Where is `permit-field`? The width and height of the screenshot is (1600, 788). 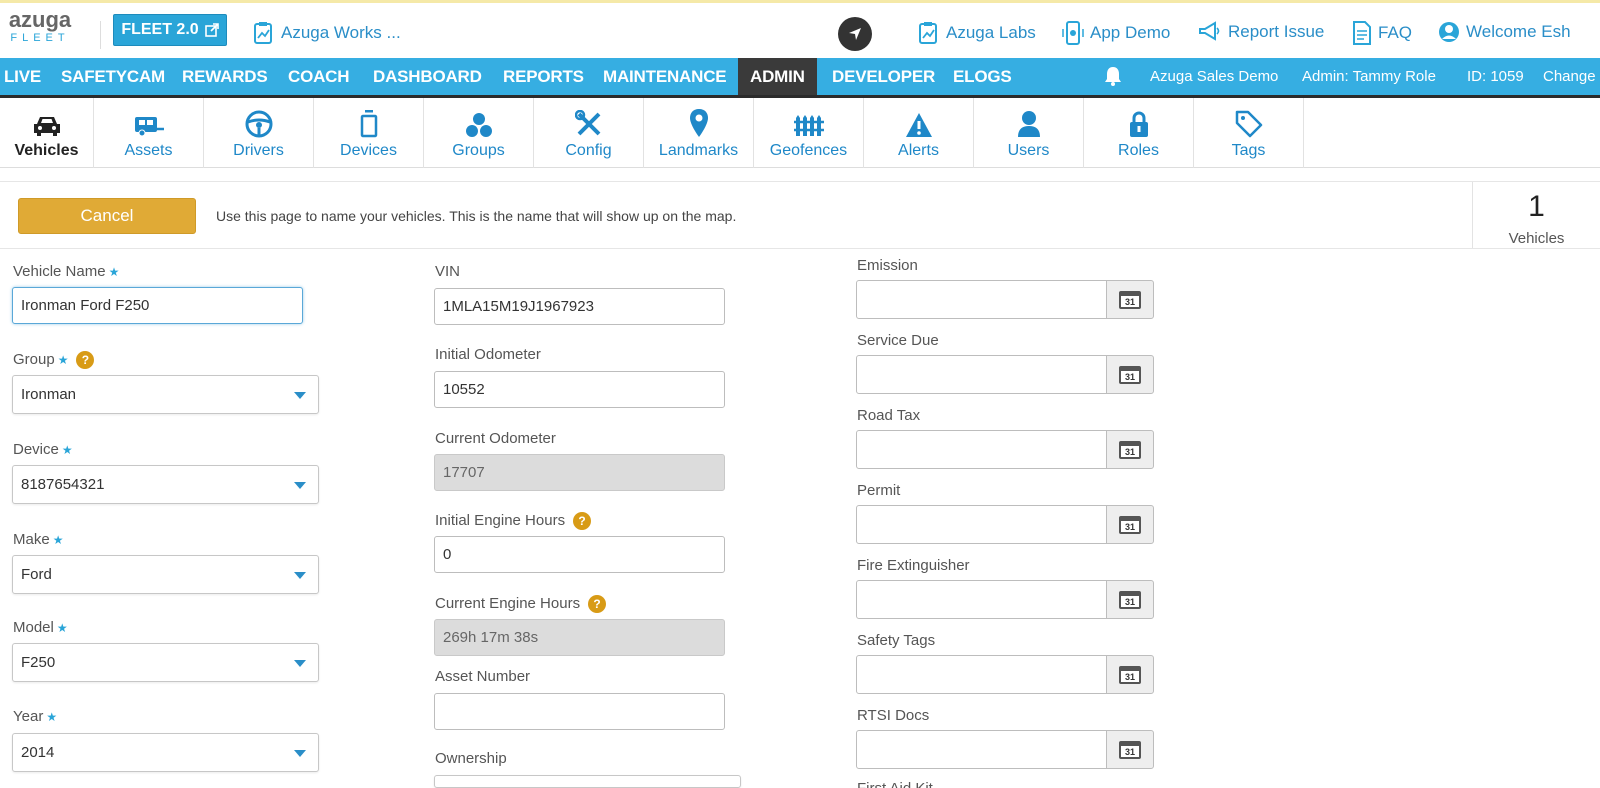 permit-field is located at coordinates (981, 524).